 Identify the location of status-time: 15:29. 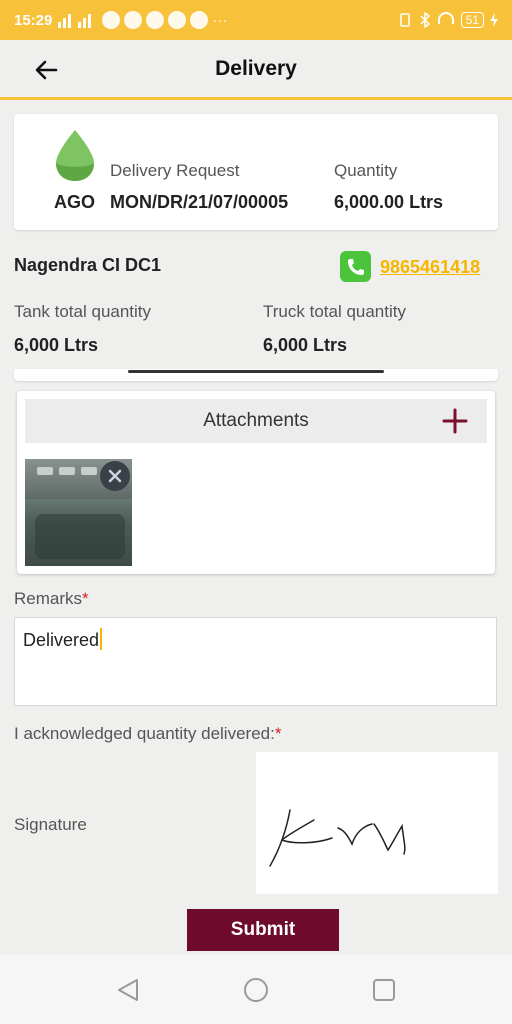
(33, 20).